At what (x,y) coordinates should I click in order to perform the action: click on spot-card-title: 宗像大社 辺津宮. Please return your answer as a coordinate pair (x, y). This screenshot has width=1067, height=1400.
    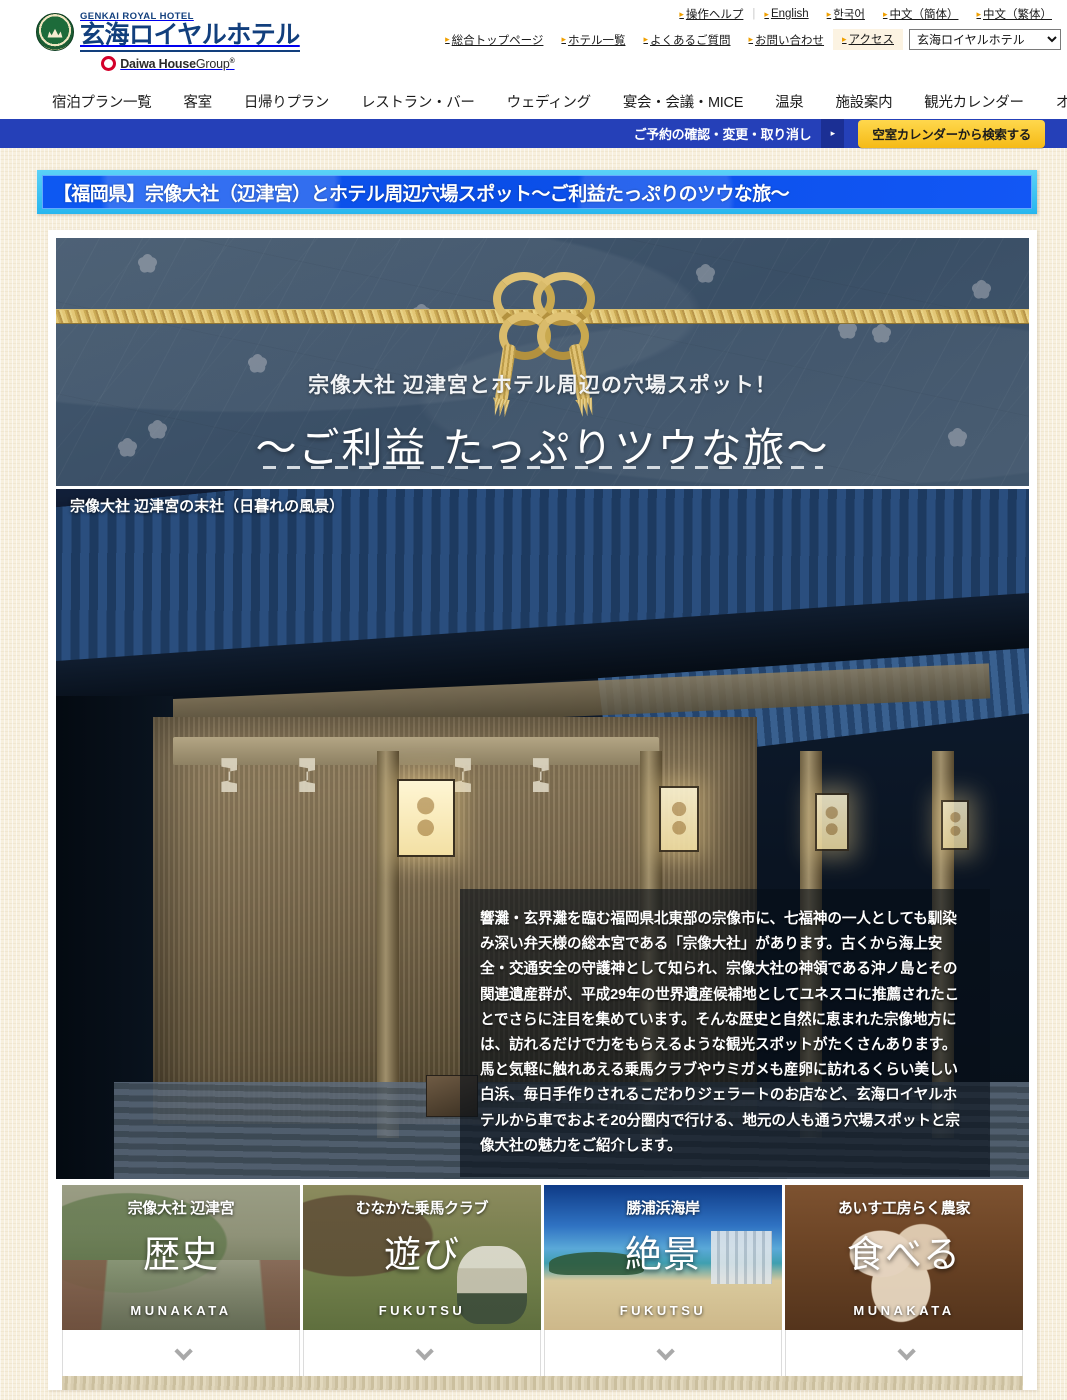
    Looking at the image, I should click on (181, 1208).